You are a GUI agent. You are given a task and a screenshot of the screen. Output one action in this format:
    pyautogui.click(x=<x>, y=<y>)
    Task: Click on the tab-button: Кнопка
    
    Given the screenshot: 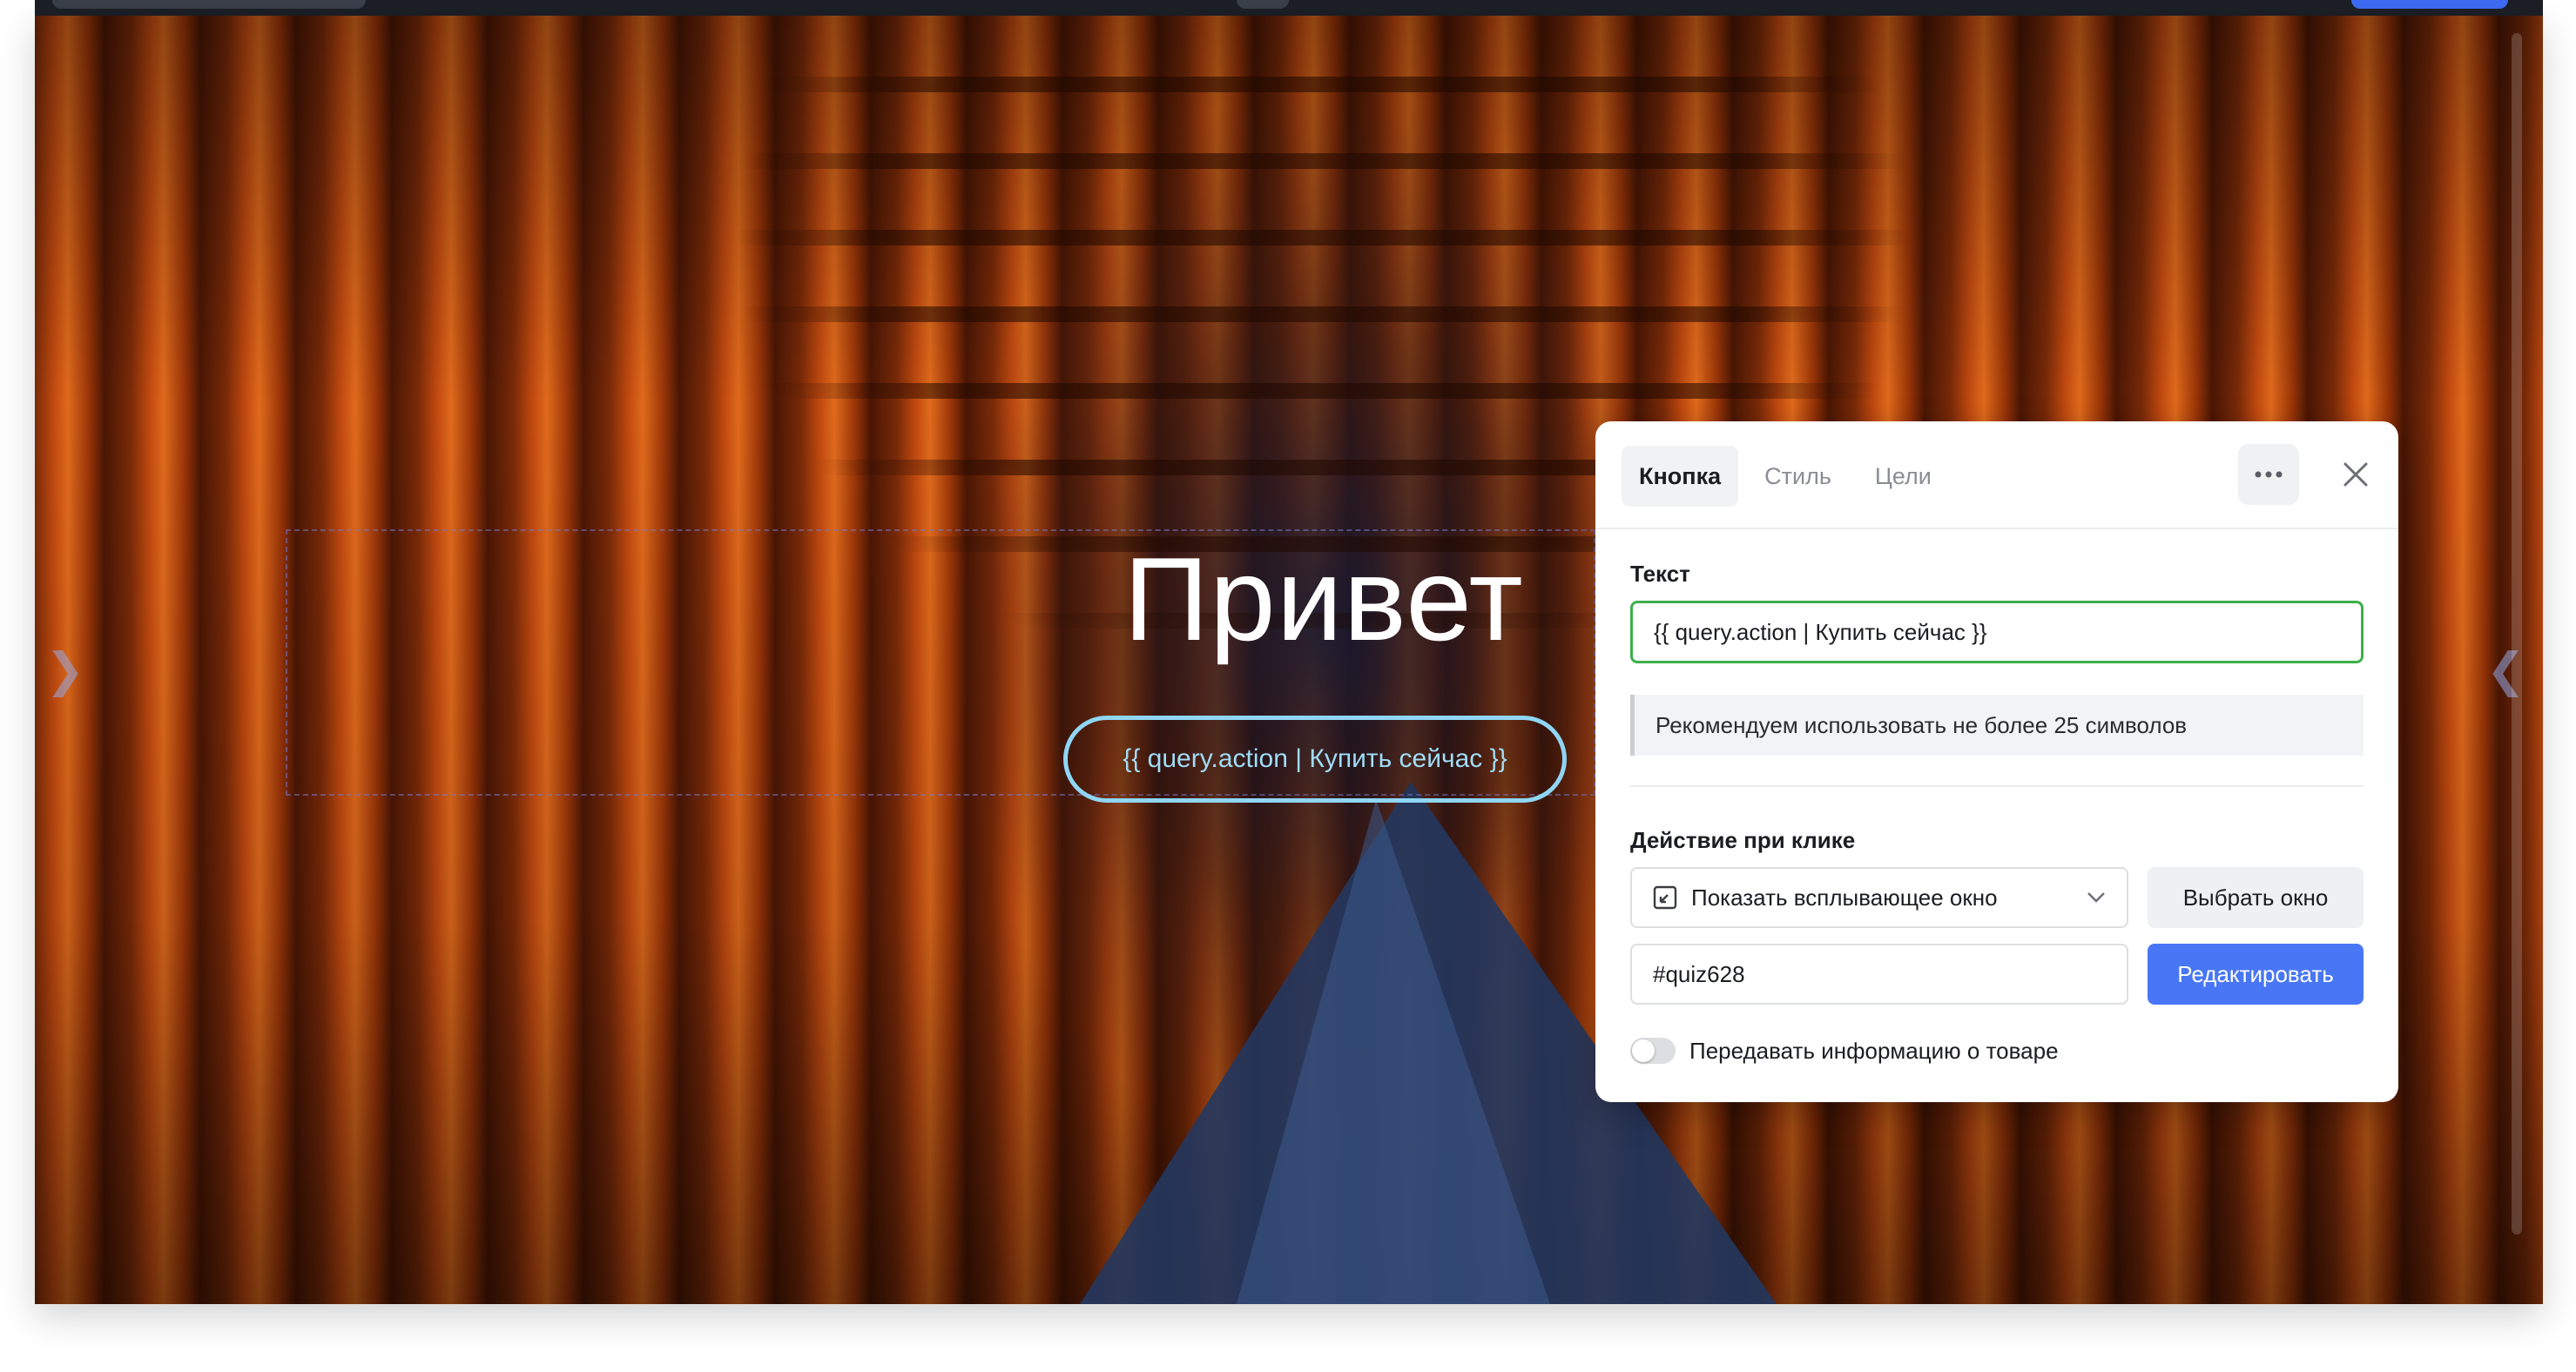 What is the action you would take?
    pyautogui.click(x=1680, y=476)
    